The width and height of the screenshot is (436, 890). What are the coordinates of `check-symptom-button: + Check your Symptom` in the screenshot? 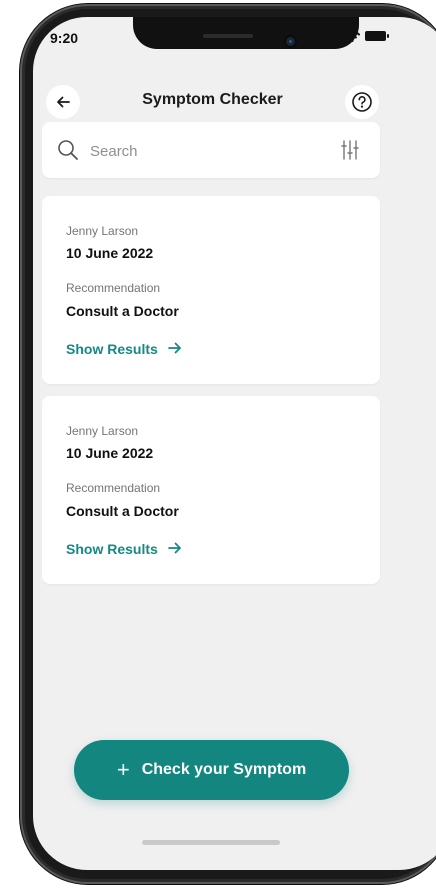 It's located at (211, 770).